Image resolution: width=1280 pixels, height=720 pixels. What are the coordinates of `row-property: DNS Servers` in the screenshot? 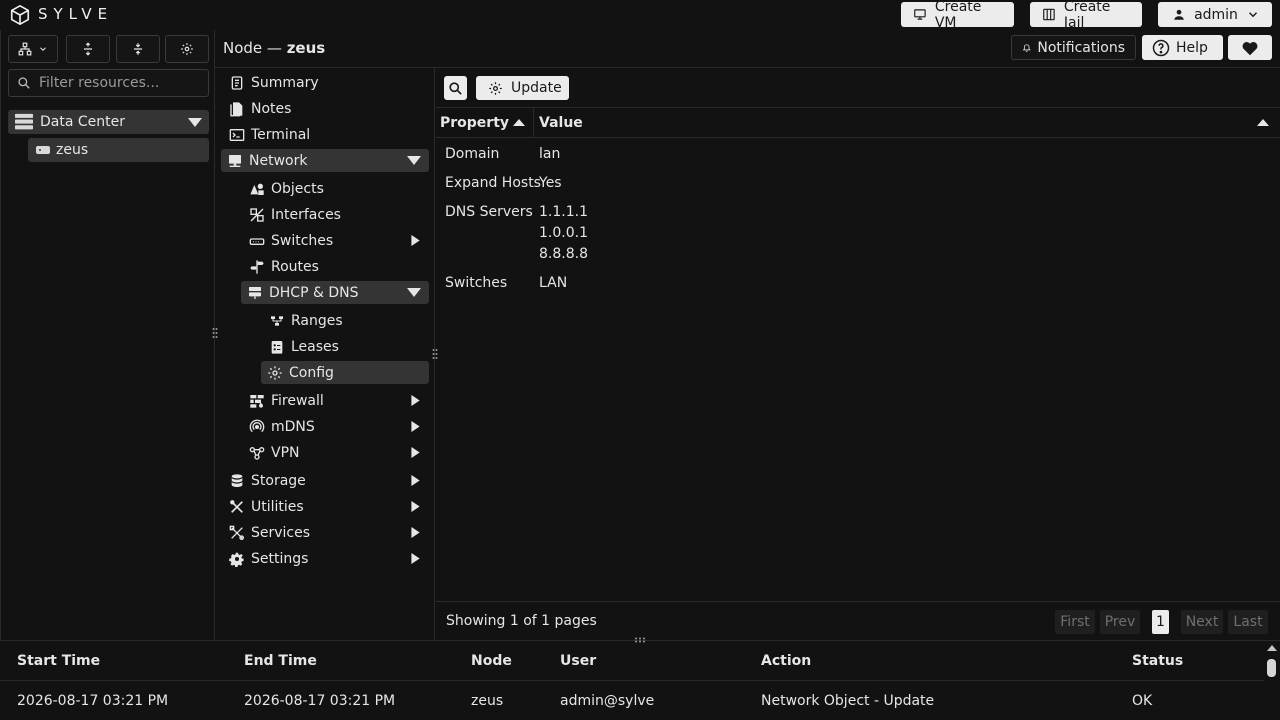 It's located at (489, 212).